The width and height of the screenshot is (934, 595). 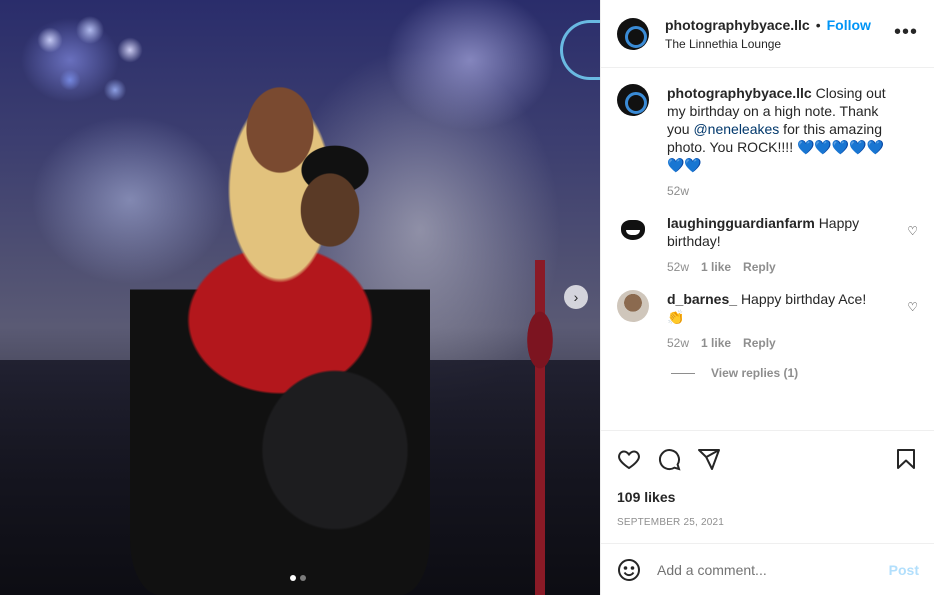 I want to click on post-comment-button: Post, so click(x=904, y=570).